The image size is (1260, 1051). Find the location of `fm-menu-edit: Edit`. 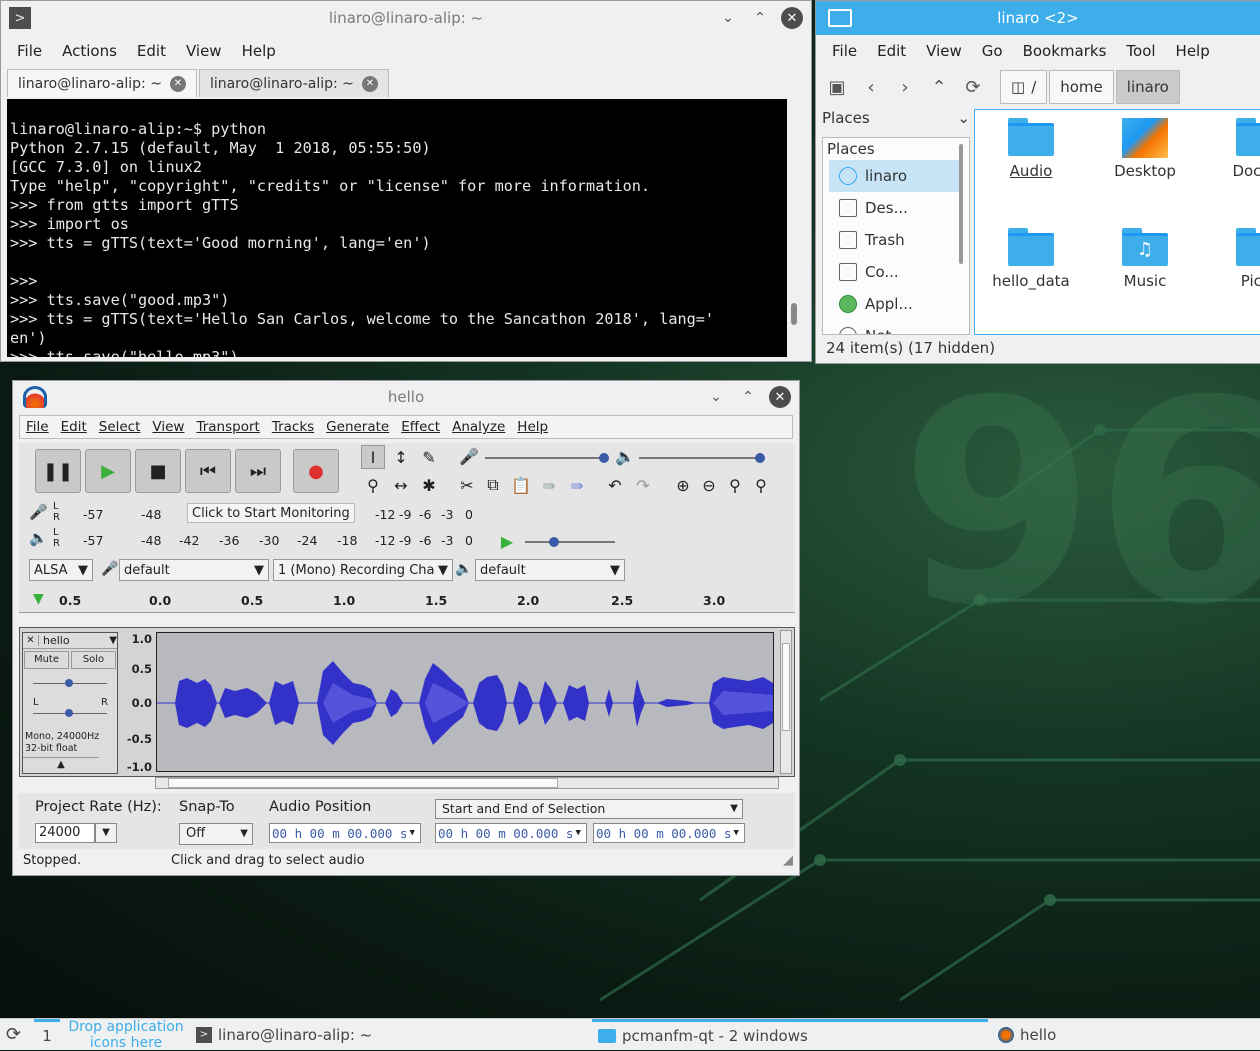

fm-menu-edit: Edit is located at coordinates (891, 51).